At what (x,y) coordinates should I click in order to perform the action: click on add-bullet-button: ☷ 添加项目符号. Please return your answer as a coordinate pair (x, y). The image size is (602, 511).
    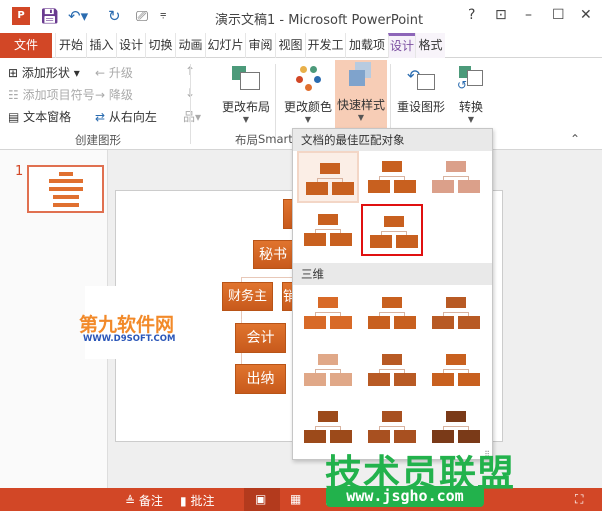
    Looking at the image, I should click on (51, 94).